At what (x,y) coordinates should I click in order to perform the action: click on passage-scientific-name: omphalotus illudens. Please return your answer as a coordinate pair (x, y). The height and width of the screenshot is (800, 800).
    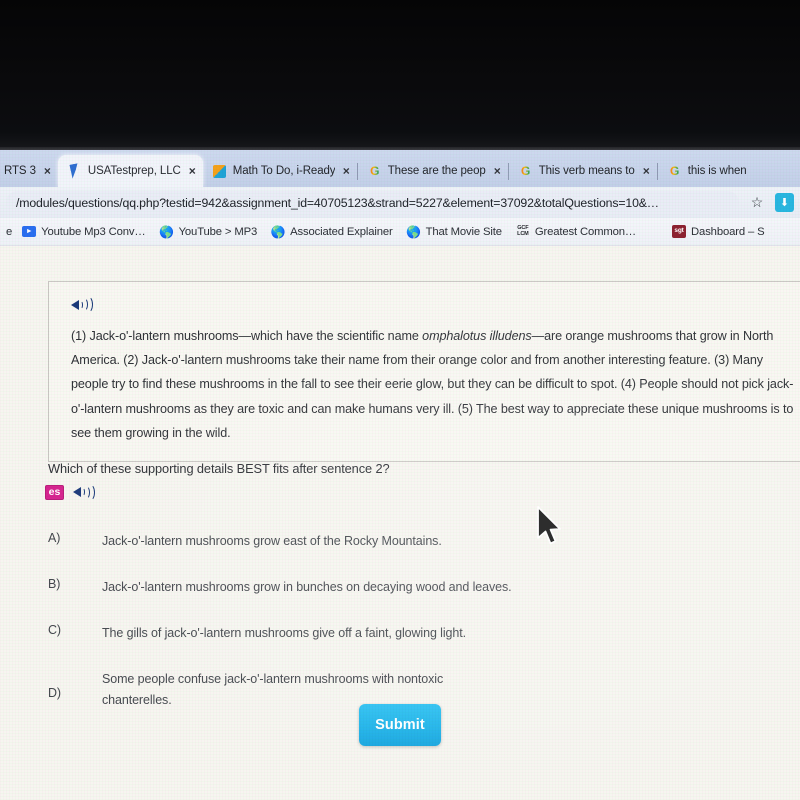
    Looking at the image, I should click on (477, 336).